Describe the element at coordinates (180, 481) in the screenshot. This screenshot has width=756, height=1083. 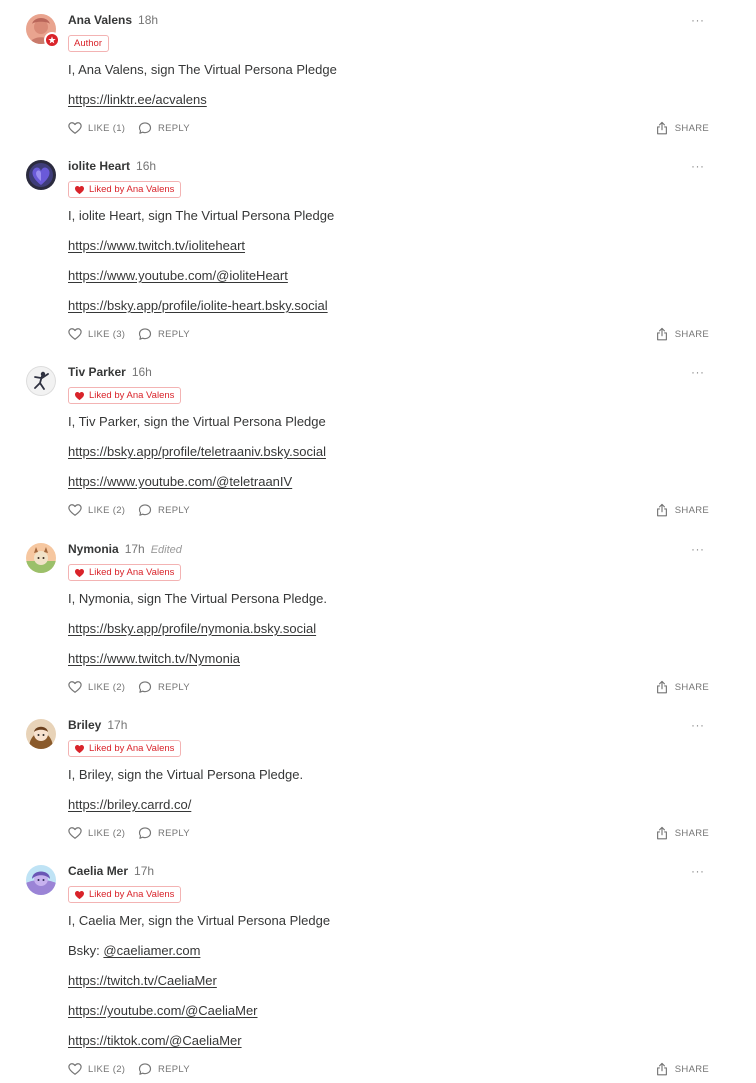
I see `comment-link: https://www.youtube.com/@teletraanIV` at that location.